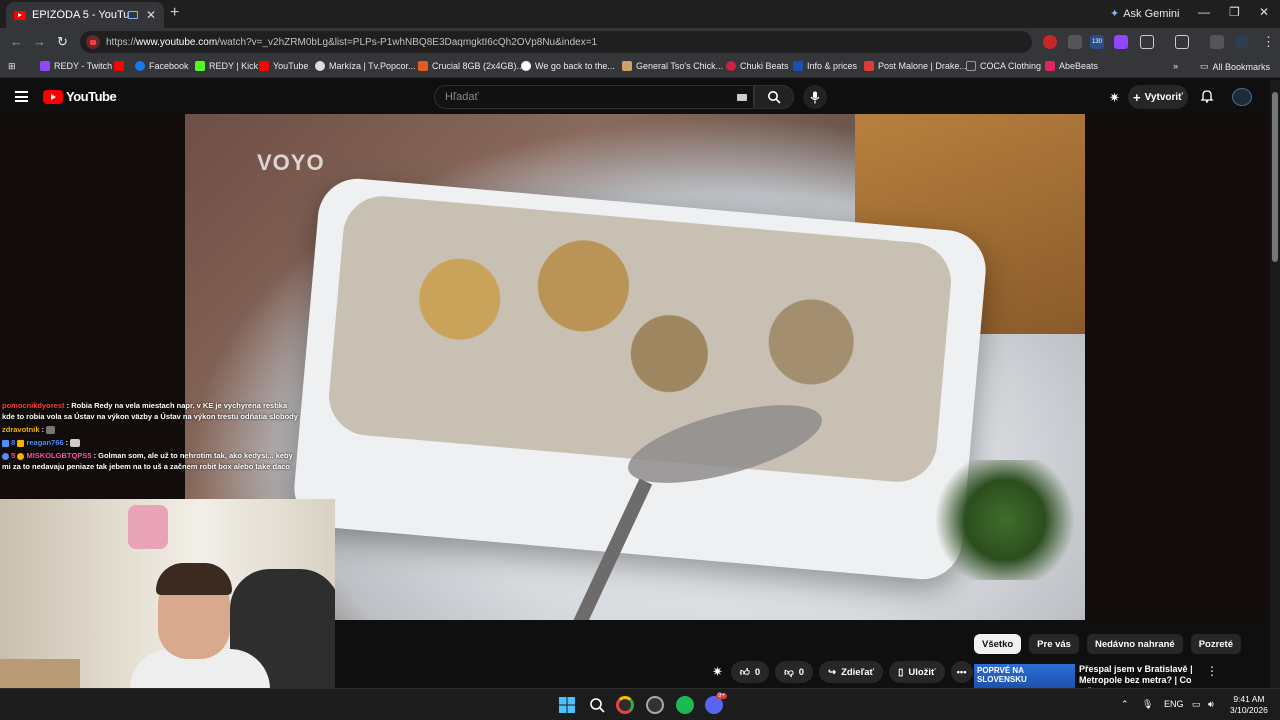  What do you see at coordinates (80, 96) in the screenshot?
I see `youtube-logo: YouTube` at bounding box center [80, 96].